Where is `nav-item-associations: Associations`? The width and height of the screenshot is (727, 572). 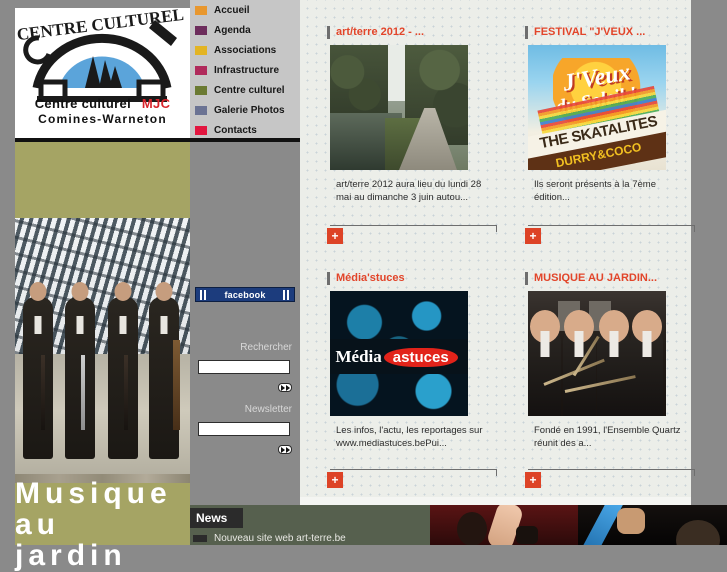
nav-item-associations: Associations is located at coordinates (245, 50).